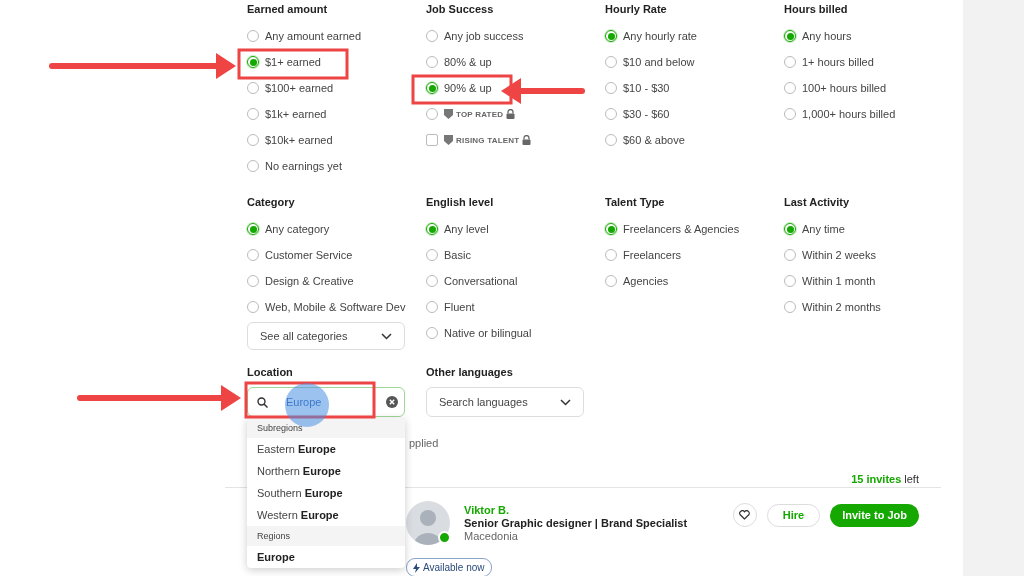 This screenshot has width=1024, height=576. Describe the element at coordinates (816, 9) in the screenshot. I see `filter-heading: Hours billed` at that location.